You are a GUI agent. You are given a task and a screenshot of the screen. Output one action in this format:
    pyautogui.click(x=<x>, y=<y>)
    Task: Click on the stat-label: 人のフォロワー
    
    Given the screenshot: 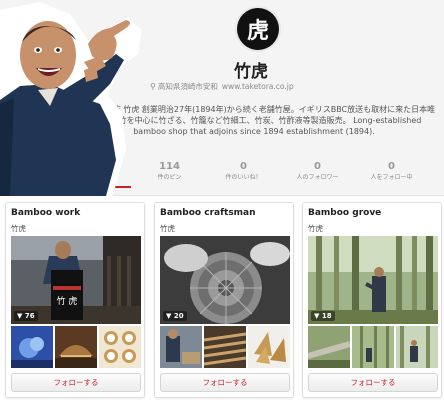 What is the action you would take?
    pyautogui.click(x=317, y=177)
    